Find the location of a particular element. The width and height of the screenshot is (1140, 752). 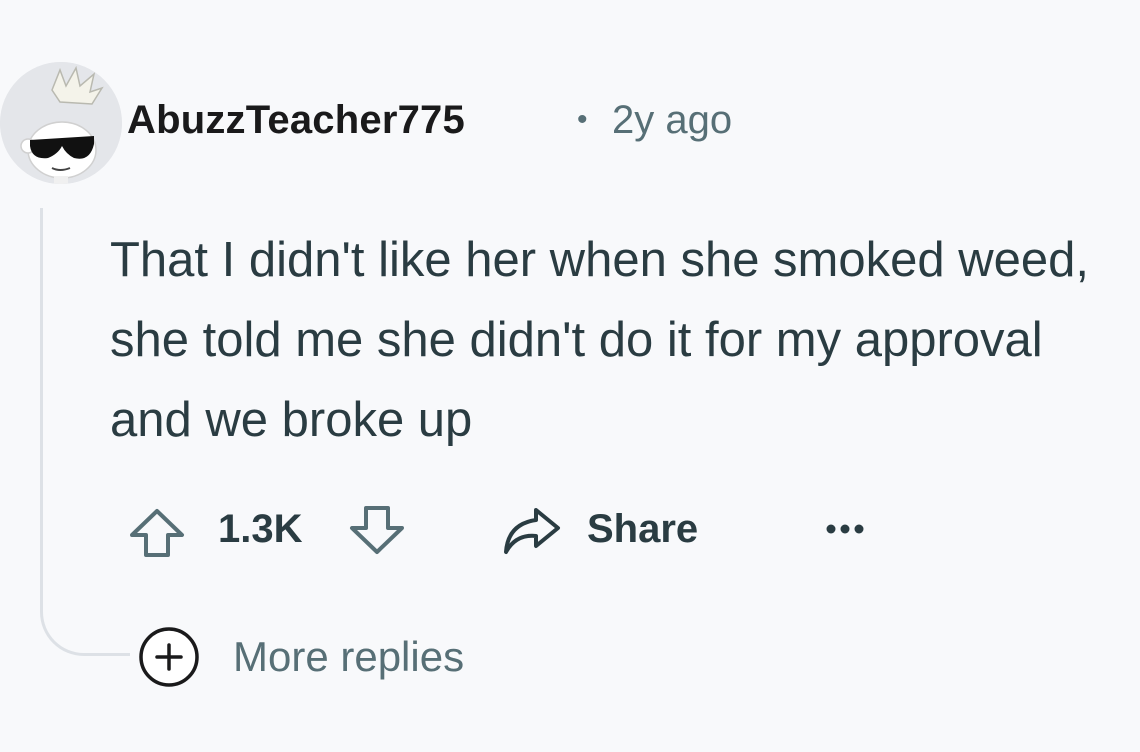

vote-count: 1.3K is located at coordinates (260, 529).